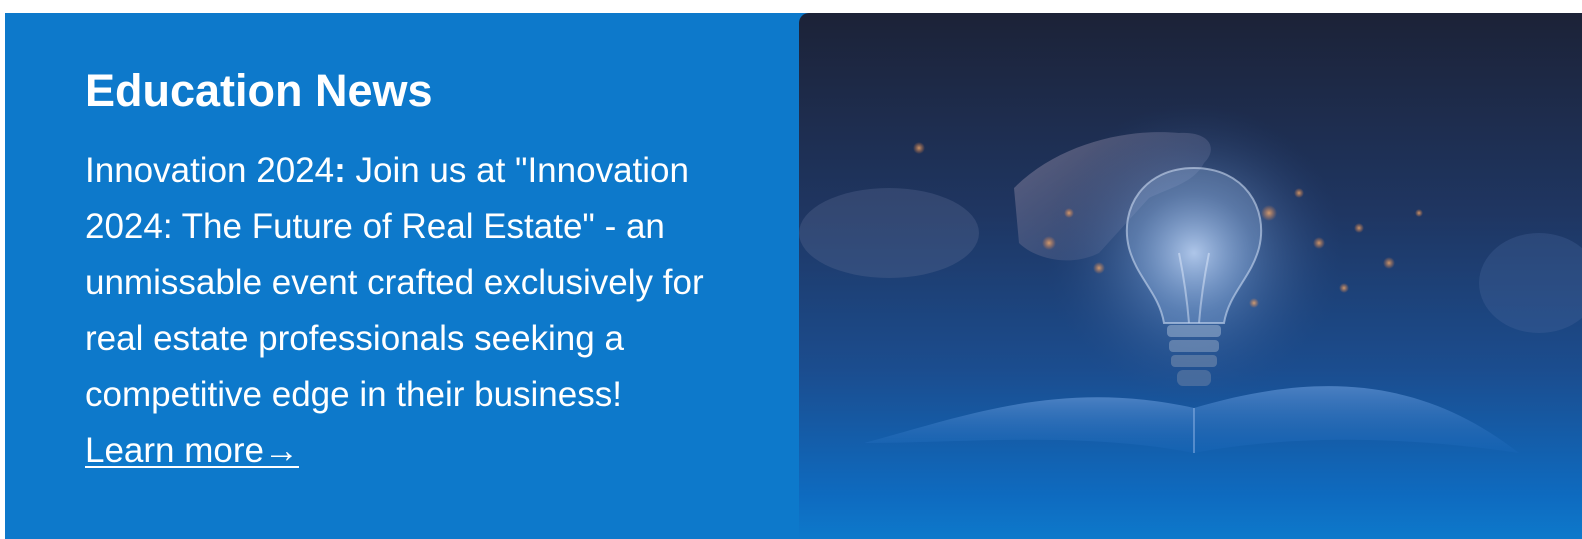  Describe the element at coordinates (340, 170) in the screenshot. I see `news-colon: :` at that location.